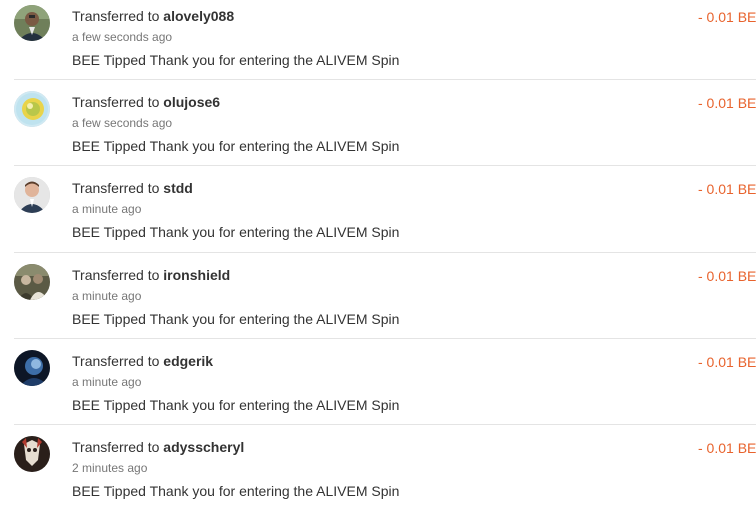  I want to click on transfer-title: Transferred to adysscheryl, so click(158, 447).